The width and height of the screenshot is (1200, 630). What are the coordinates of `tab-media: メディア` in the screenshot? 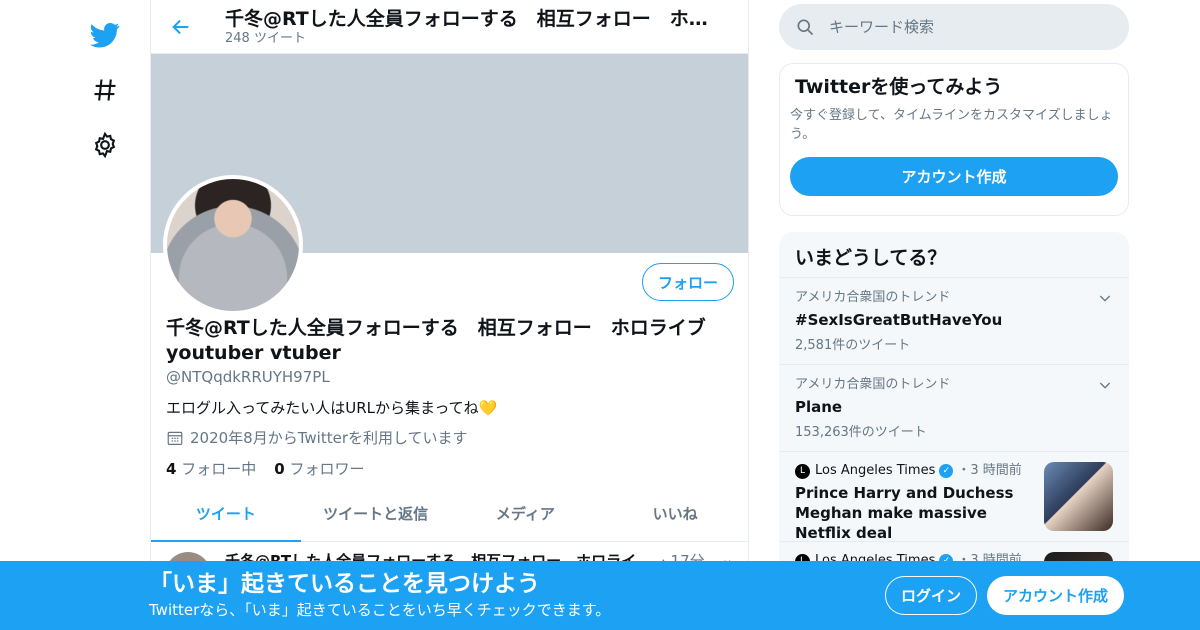 It's located at (526, 513).